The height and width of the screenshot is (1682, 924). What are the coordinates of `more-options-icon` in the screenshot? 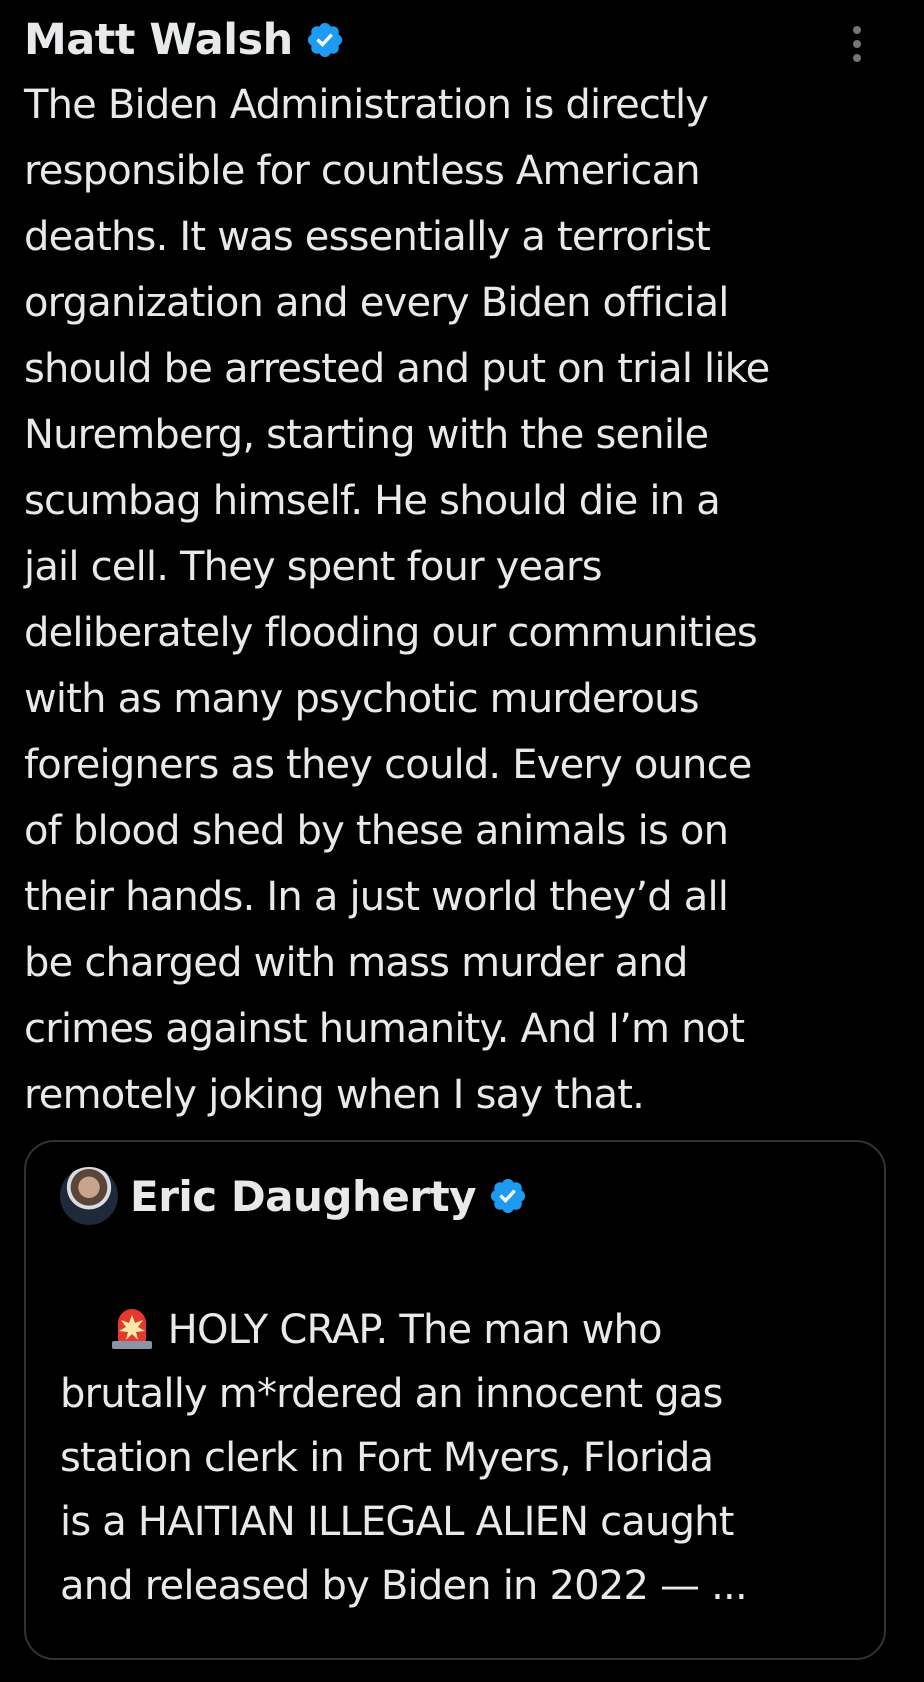 It's located at (857, 44).